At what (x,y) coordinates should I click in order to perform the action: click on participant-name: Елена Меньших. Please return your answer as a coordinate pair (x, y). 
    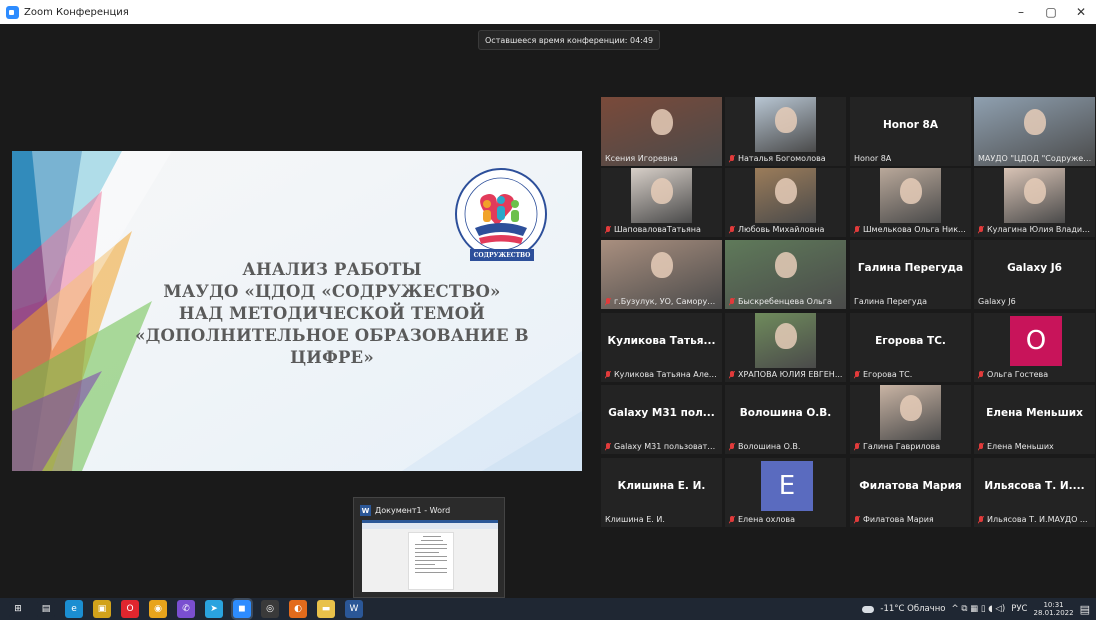
    Looking at the image, I should click on (1035, 446).